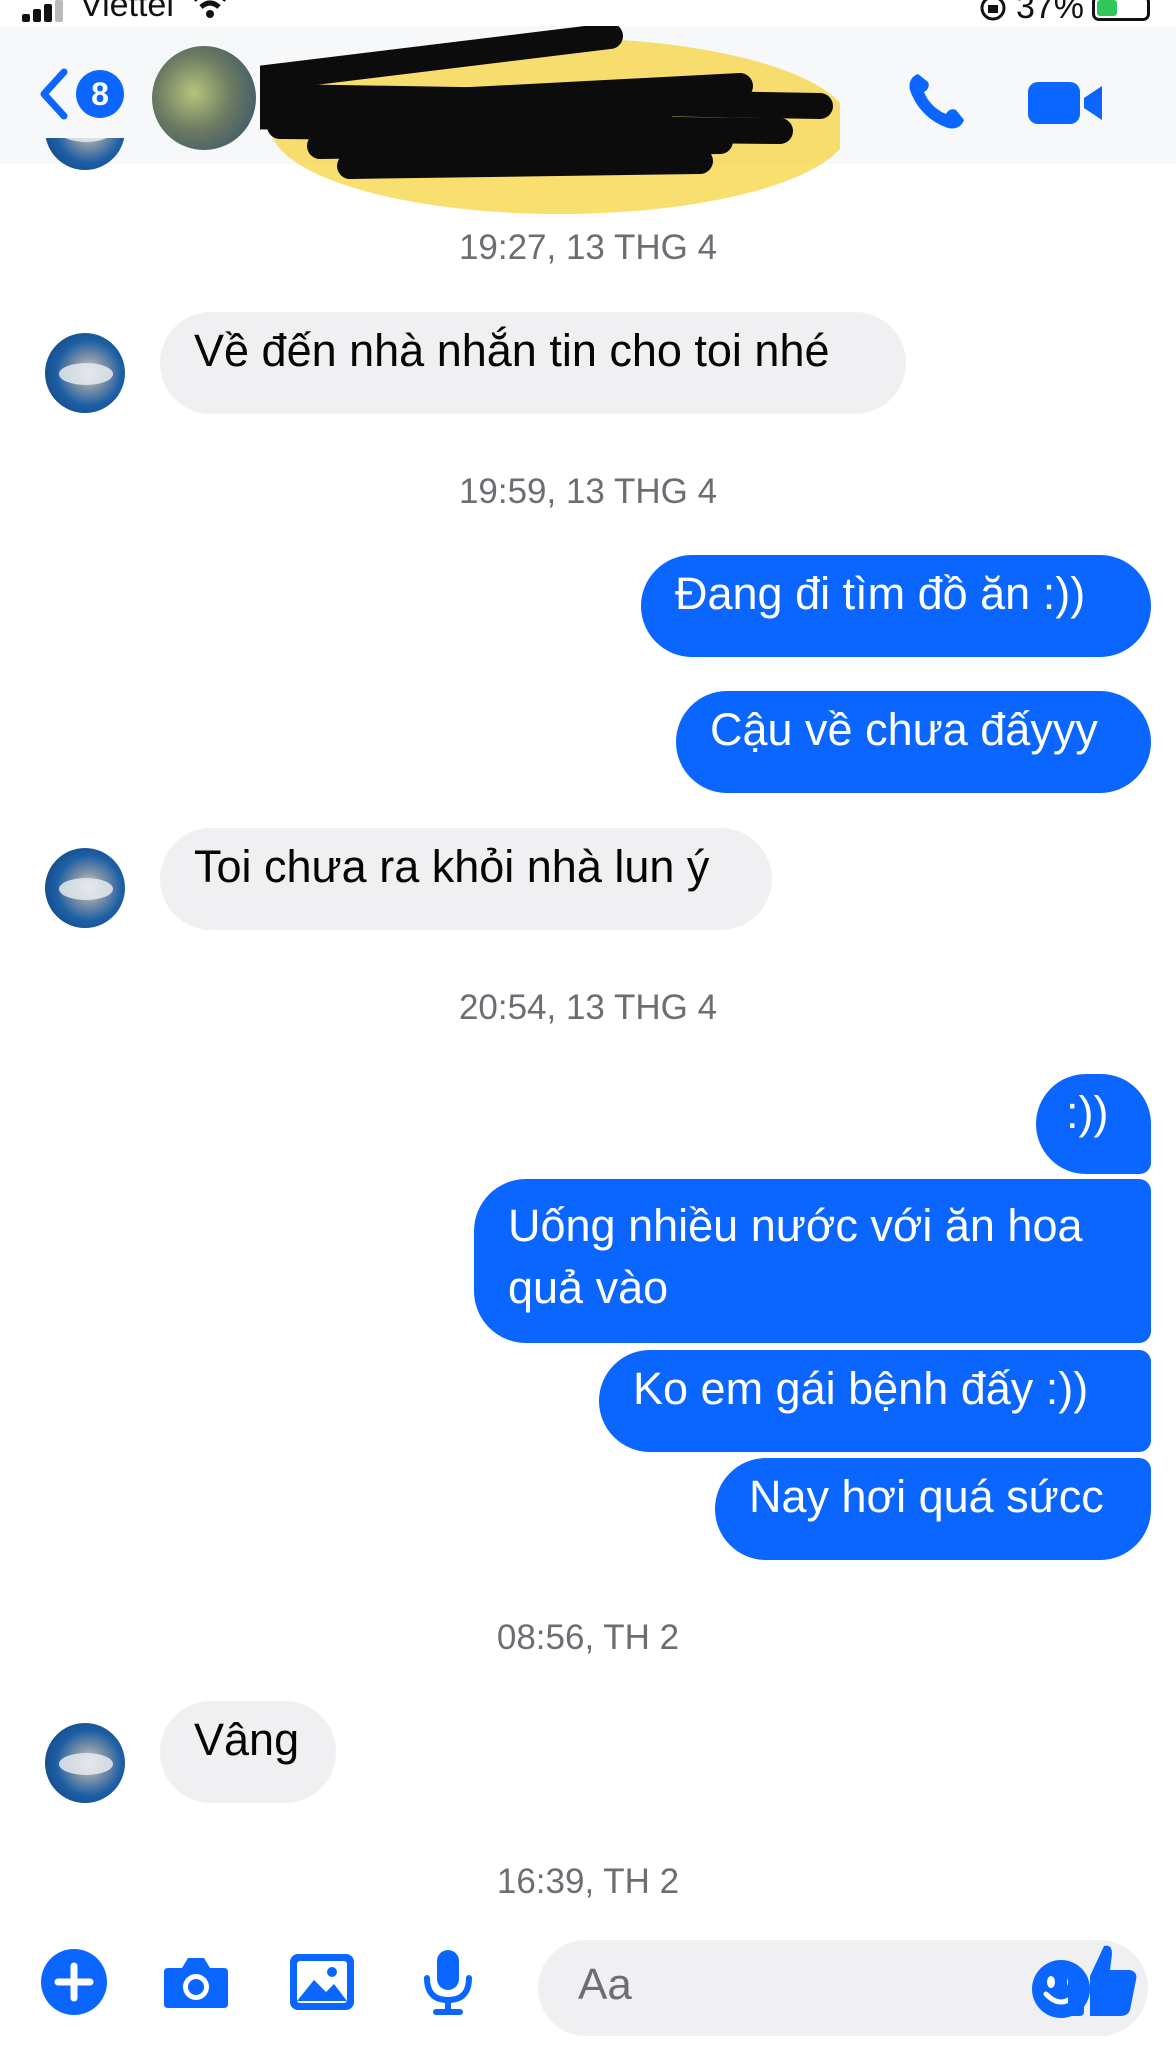  What do you see at coordinates (812, 1261) in the screenshot?
I see `message-bubble-outgoing: Uống nhiều nước với ăn hoa quả vào` at bounding box center [812, 1261].